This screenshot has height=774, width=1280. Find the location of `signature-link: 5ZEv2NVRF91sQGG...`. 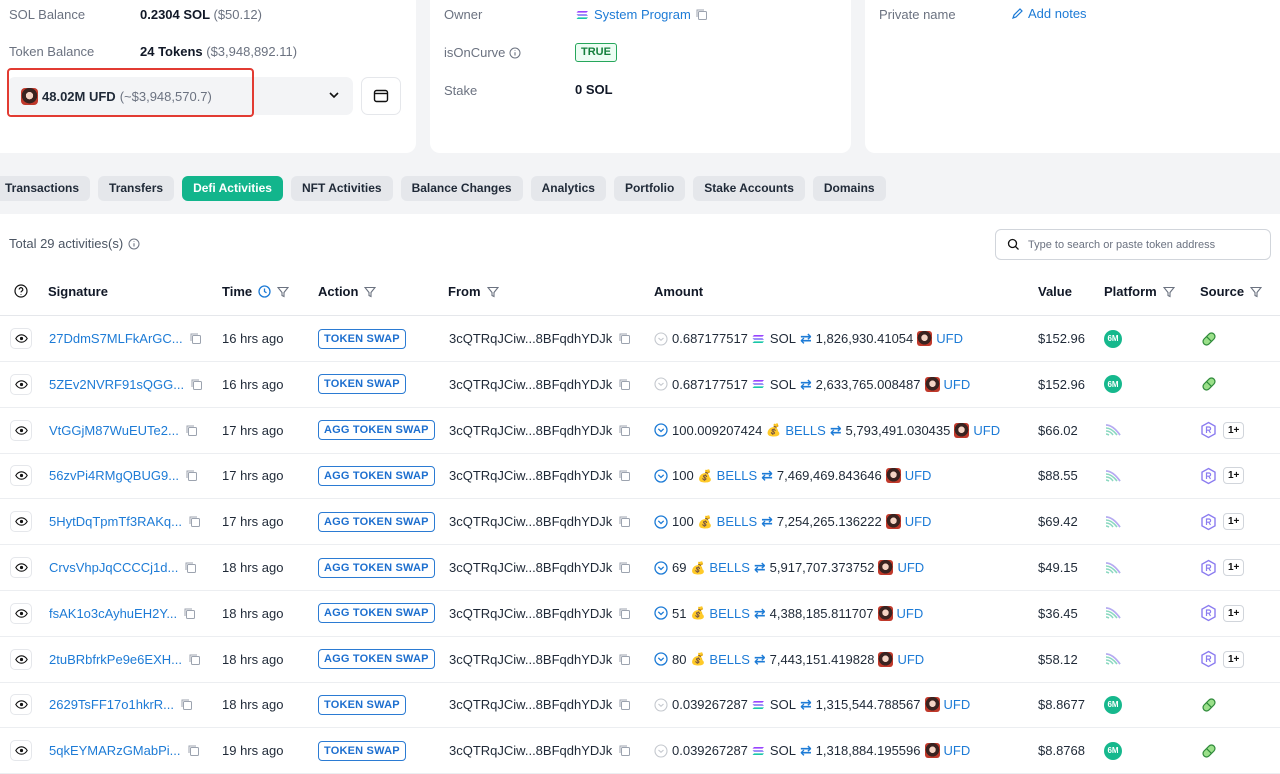

signature-link: 5ZEv2NVRF91sQGG... is located at coordinates (116, 384).